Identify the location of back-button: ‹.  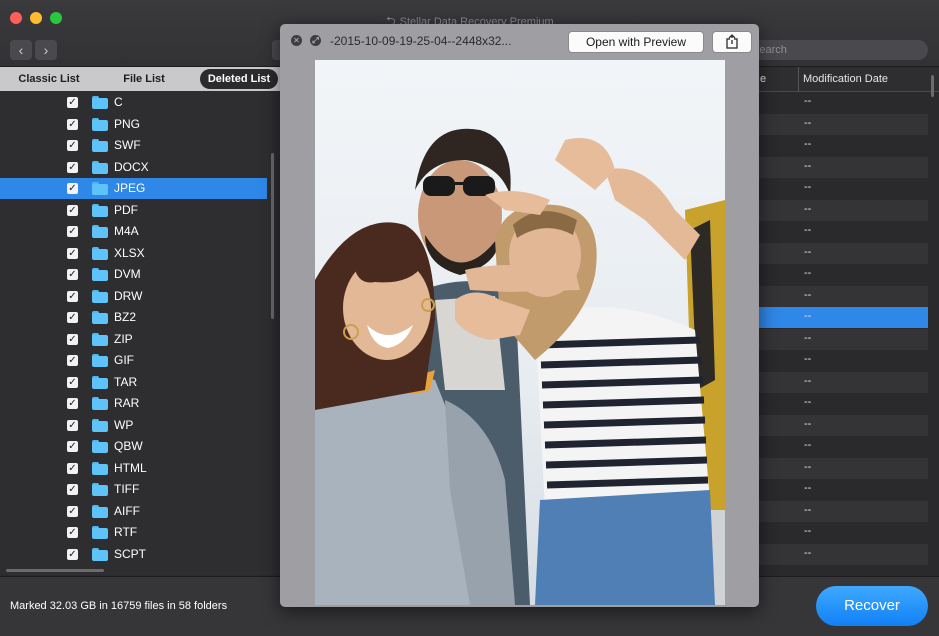
(21, 50).